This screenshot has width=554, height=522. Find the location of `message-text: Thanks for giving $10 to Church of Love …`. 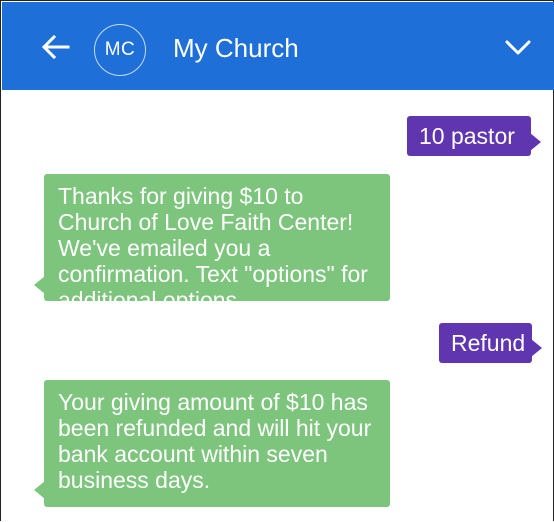

message-text: Thanks for giving $10 to Church of Love … is located at coordinates (213, 248).